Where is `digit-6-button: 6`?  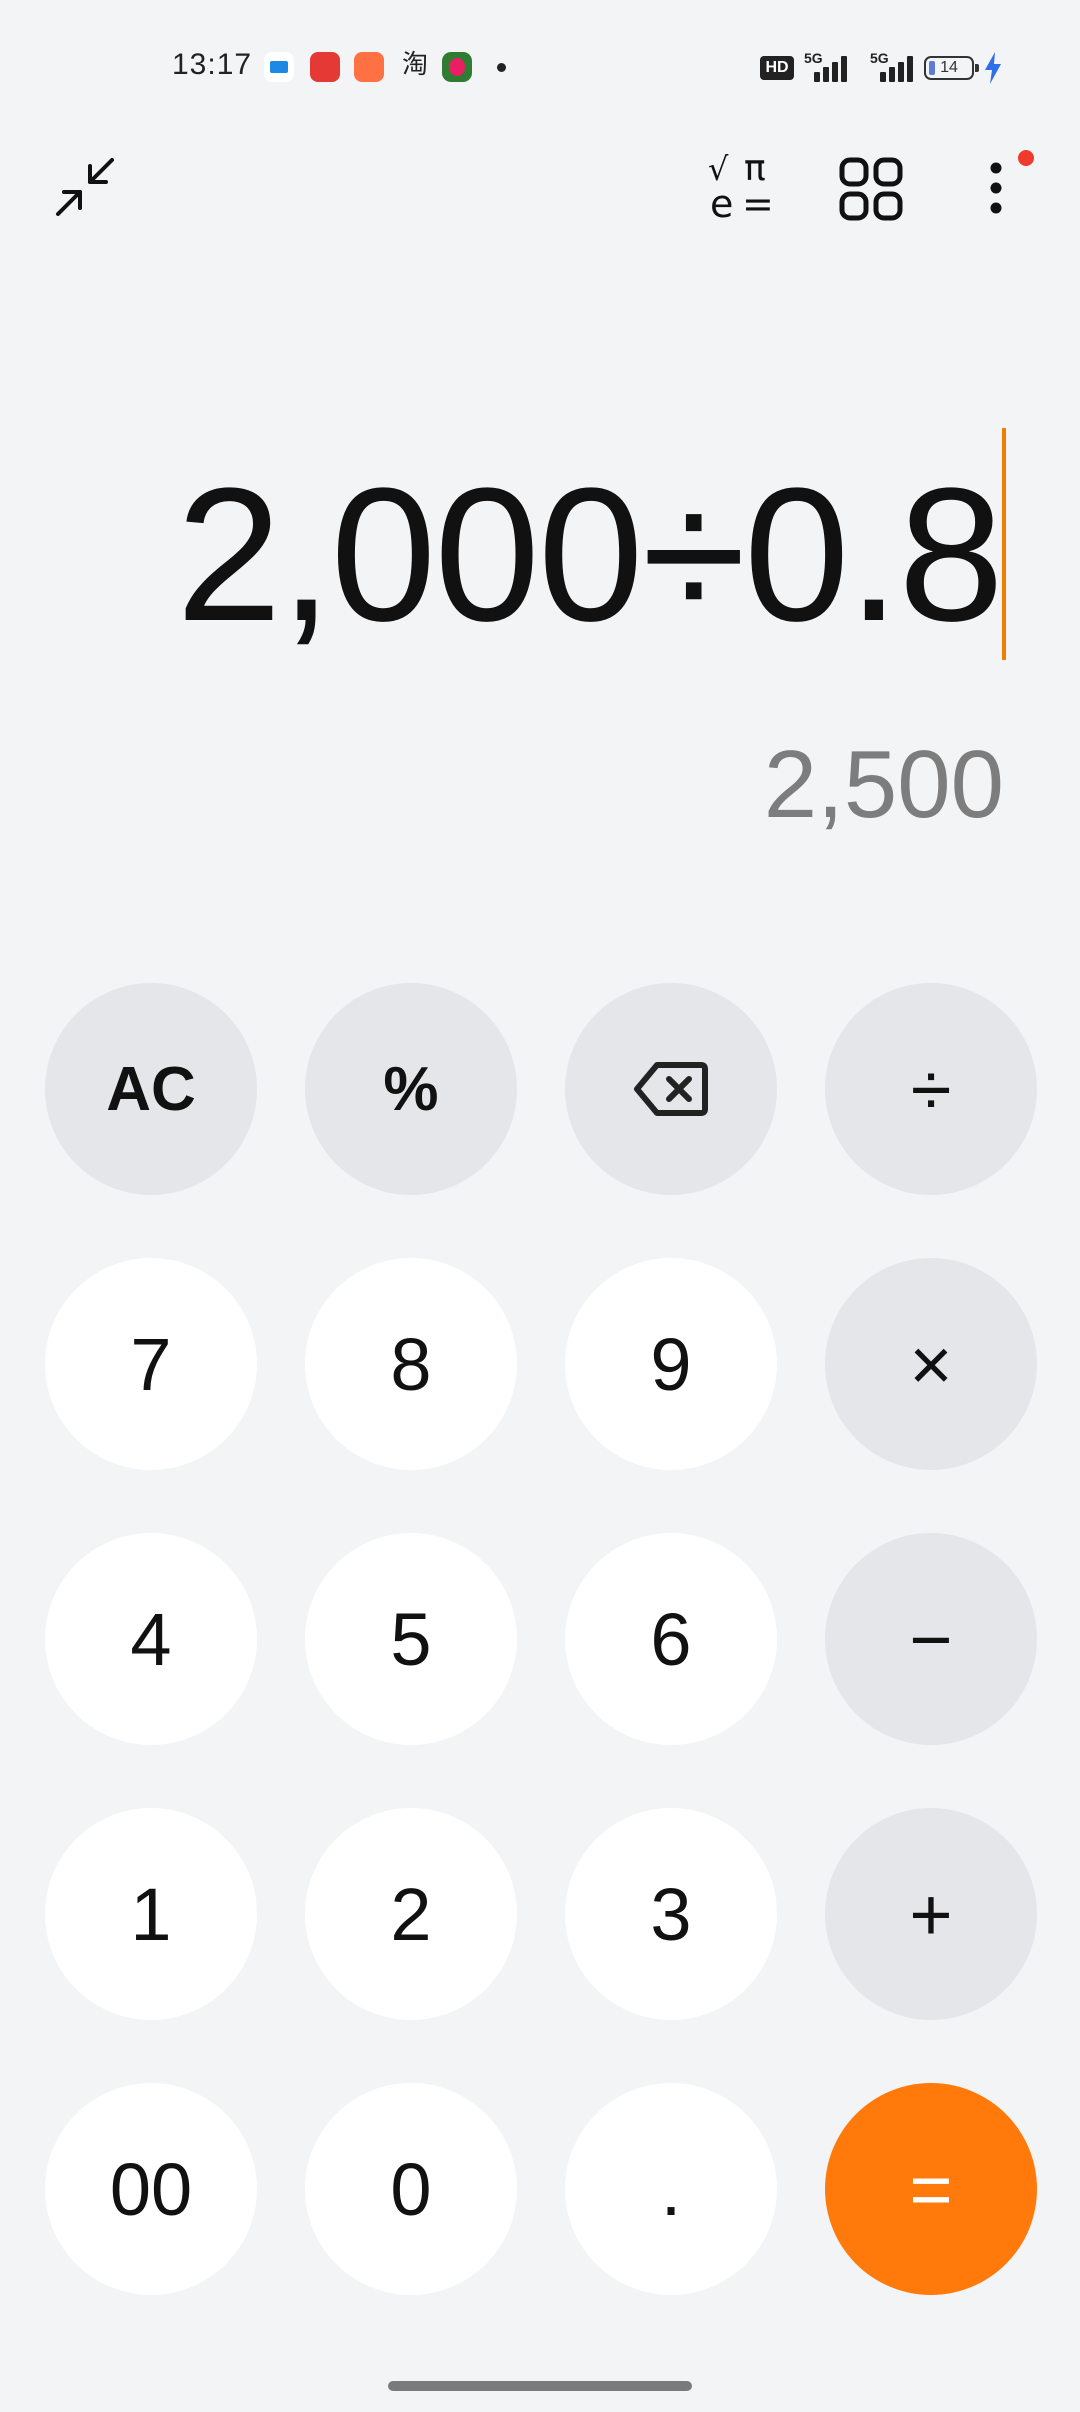 digit-6-button: 6 is located at coordinates (671, 1639).